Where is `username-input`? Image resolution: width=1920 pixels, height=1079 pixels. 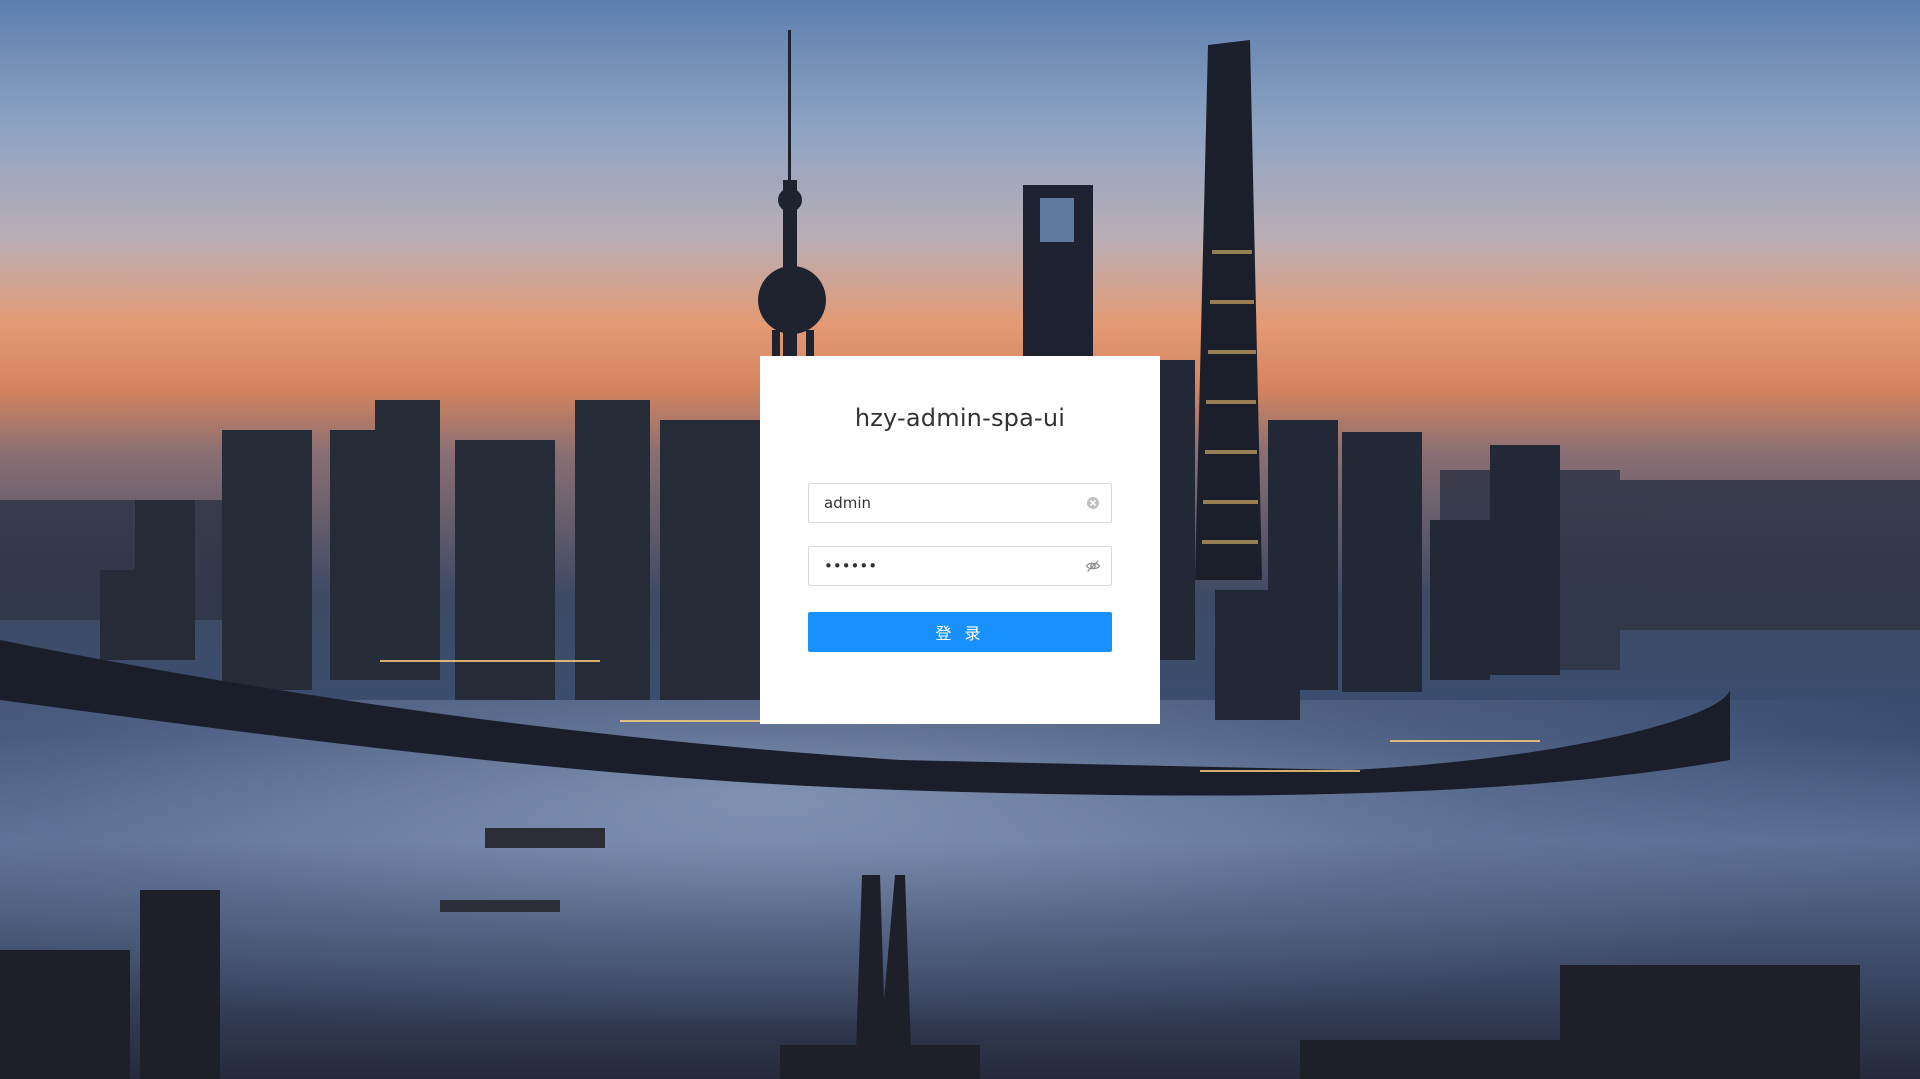 username-input is located at coordinates (939, 503).